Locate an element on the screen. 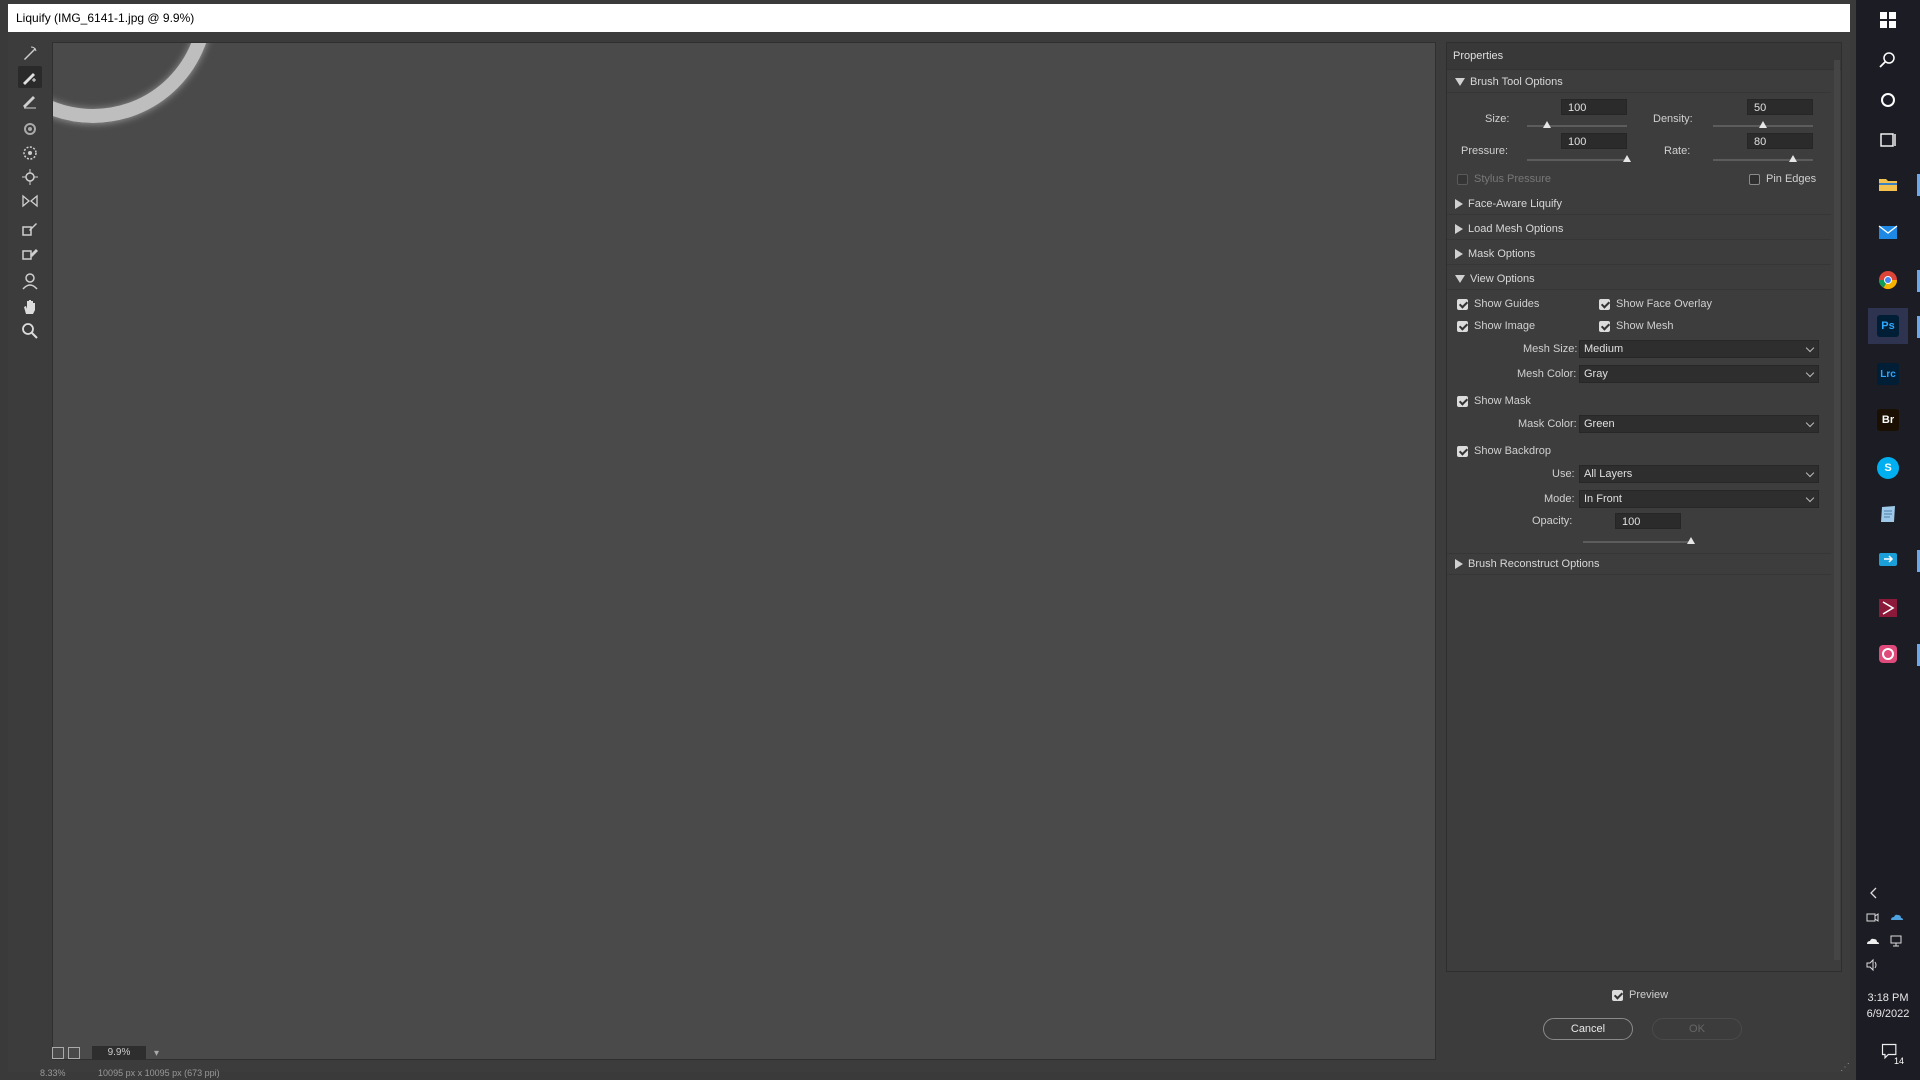 The image size is (1920, 1080). bloat-tool-icon is located at coordinates (30, 177).